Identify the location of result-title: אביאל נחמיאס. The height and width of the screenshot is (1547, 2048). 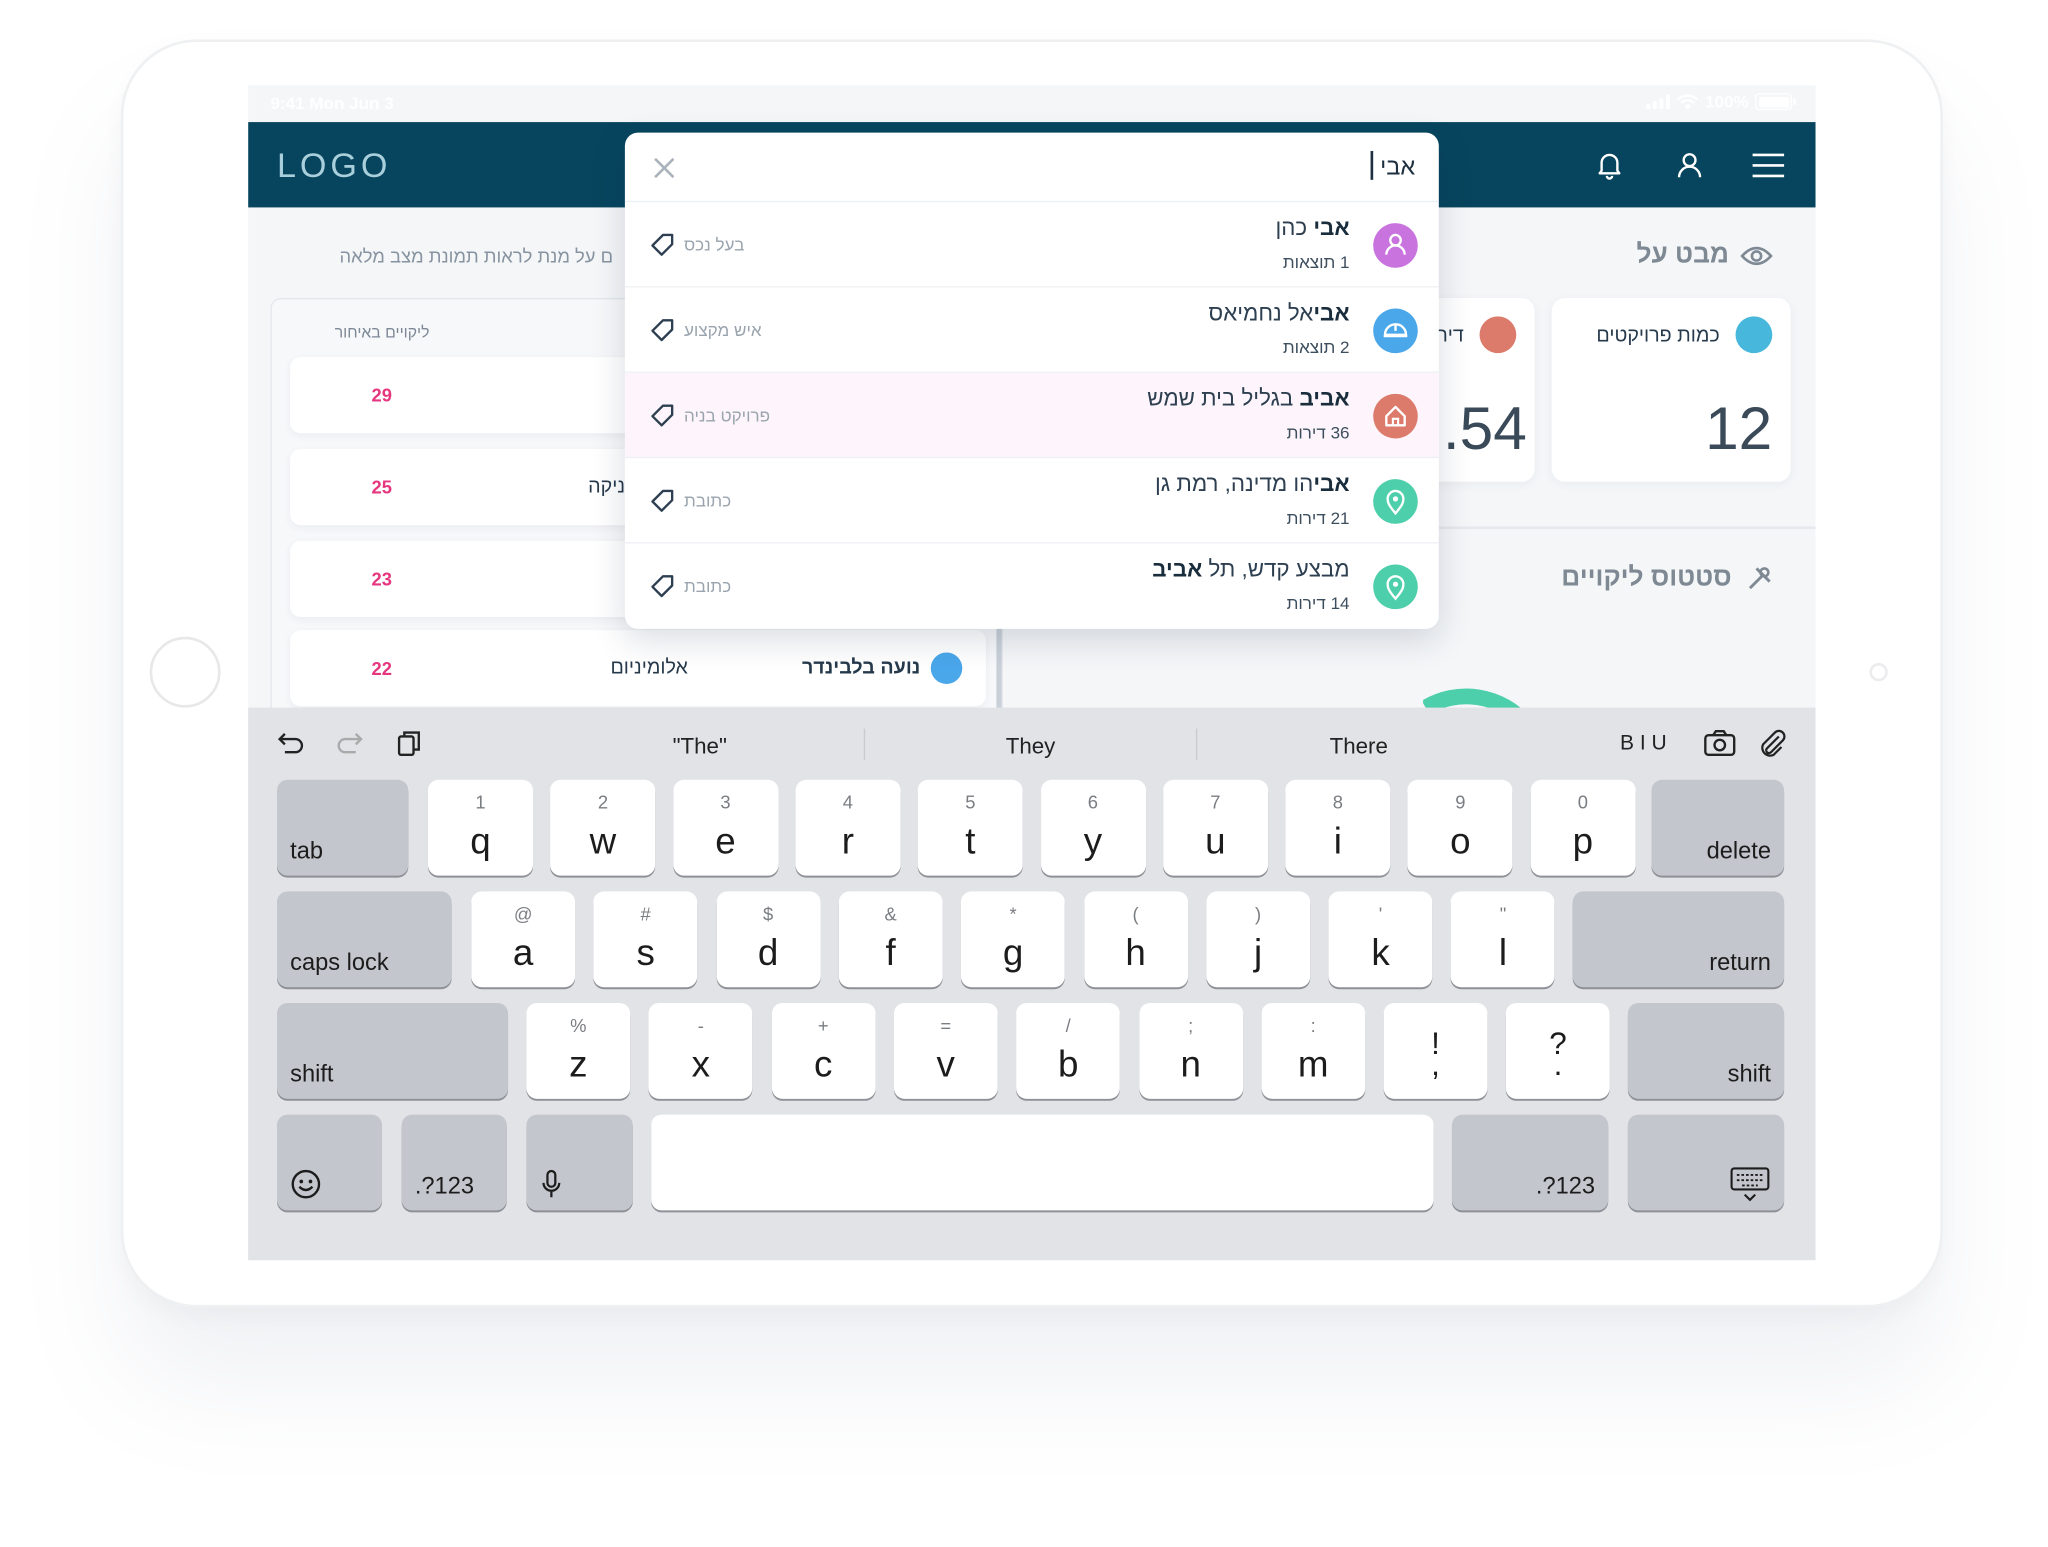
(1279, 313).